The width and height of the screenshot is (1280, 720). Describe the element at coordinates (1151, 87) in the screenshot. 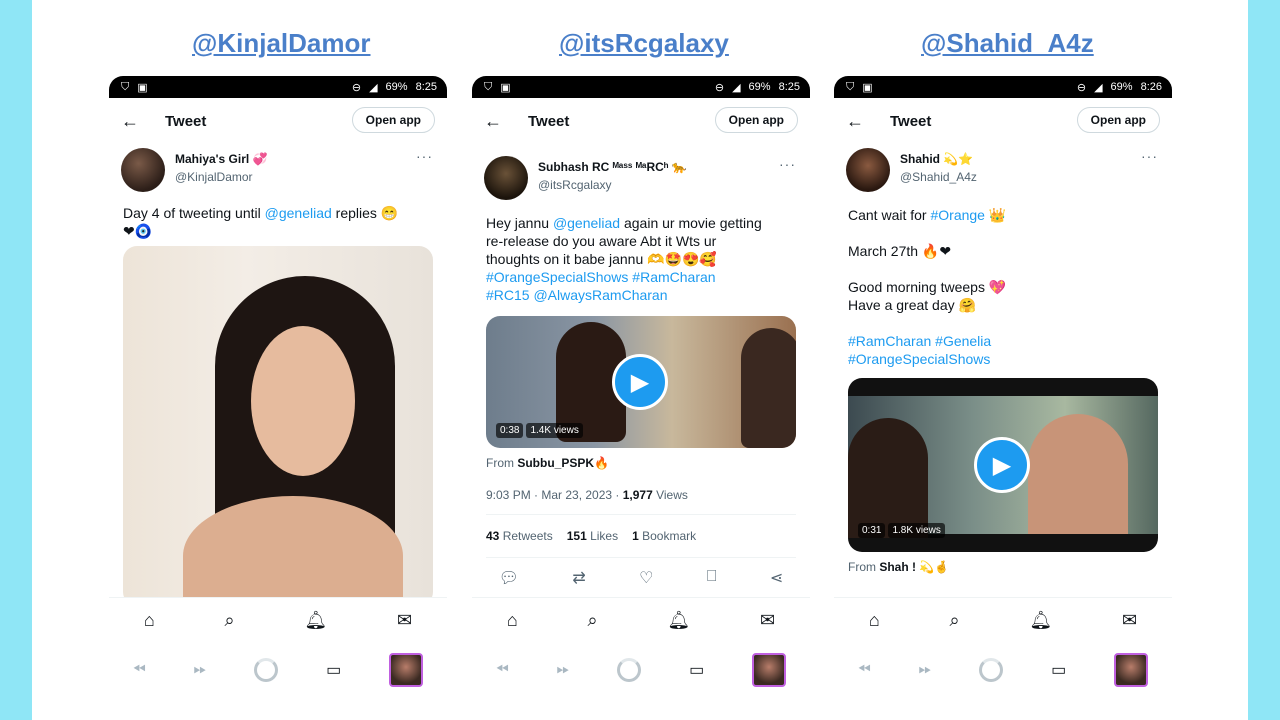

I see `clock: 8:26` at that location.